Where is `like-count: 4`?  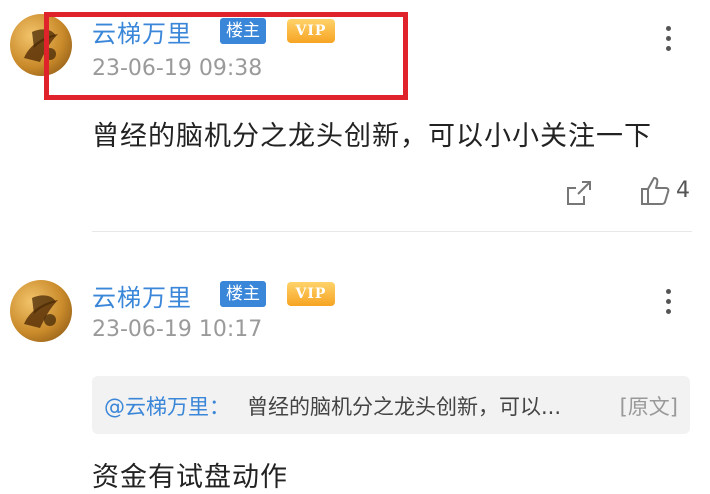 like-count: 4 is located at coordinates (683, 190).